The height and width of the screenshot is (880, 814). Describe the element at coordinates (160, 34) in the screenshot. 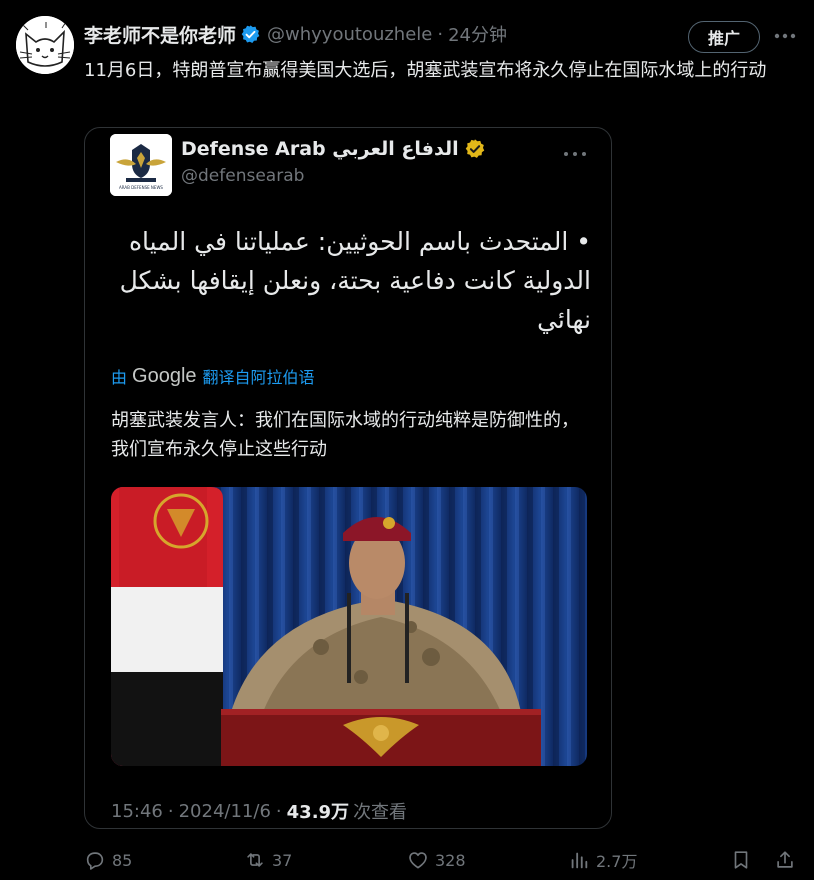

I see `author-display-name: 李老师不是你老师` at that location.